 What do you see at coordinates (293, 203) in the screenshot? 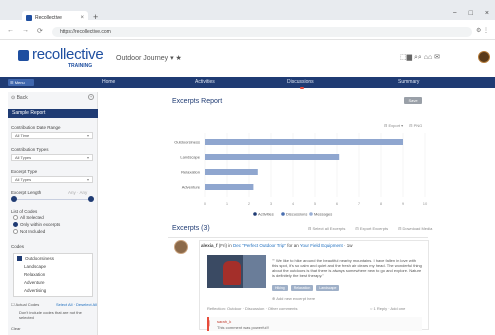
I see `x-tick-label: 4` at bounding box center [293, 203].